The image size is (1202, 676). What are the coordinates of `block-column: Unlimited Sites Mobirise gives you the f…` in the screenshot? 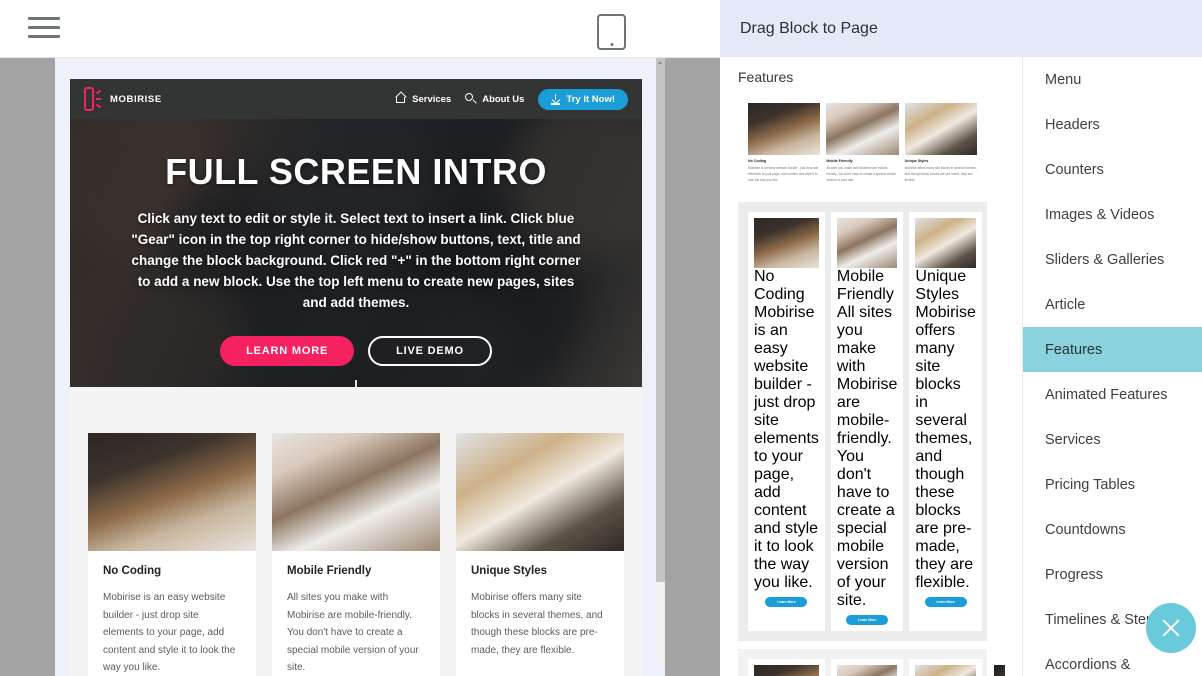 It's located at (996, 667).